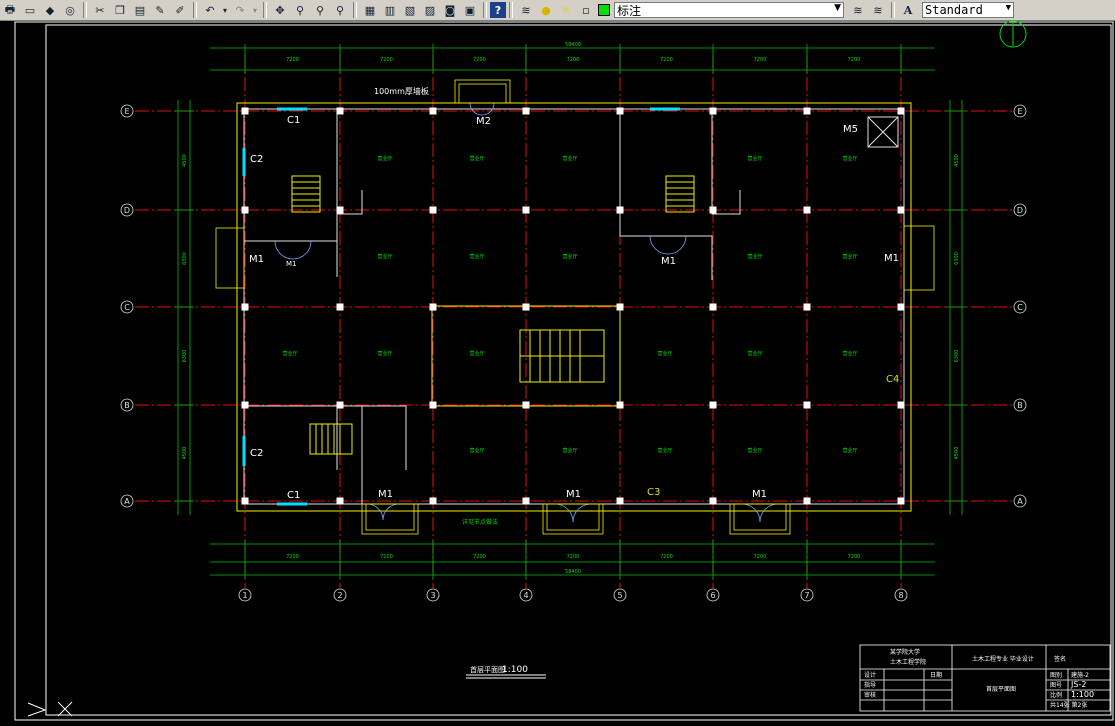 This screenshot has height=726, width=1115. I want to click on color-square-icon, so click(604, 10).